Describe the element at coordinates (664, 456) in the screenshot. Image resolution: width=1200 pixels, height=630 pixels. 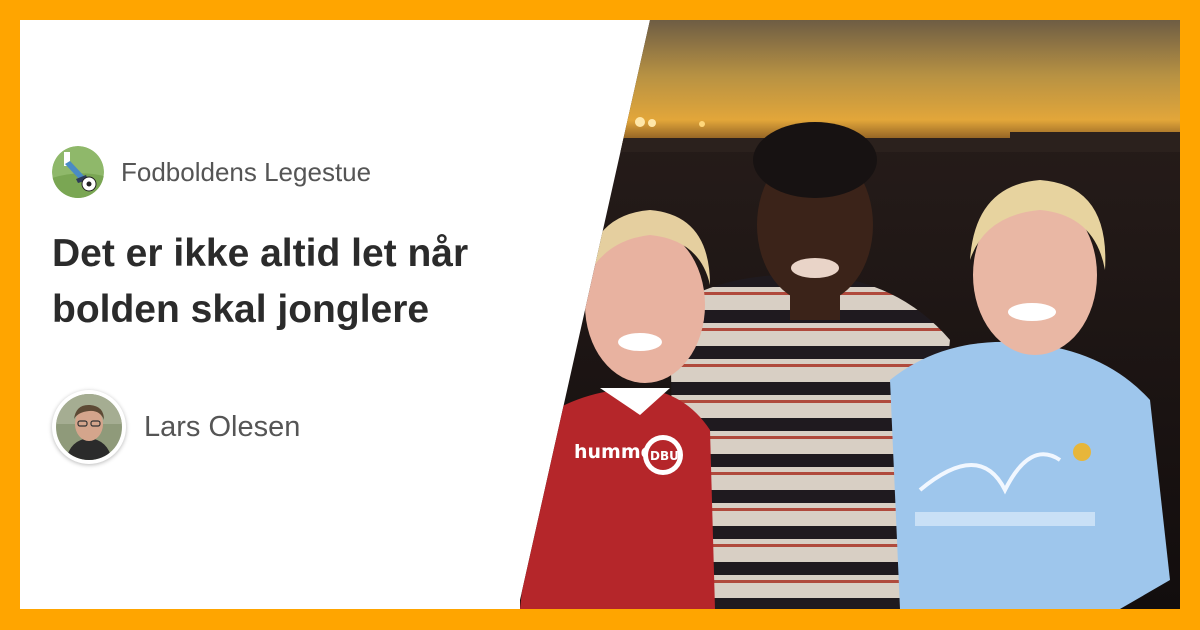
I see `jersey-badge-text: DBU` at that location.